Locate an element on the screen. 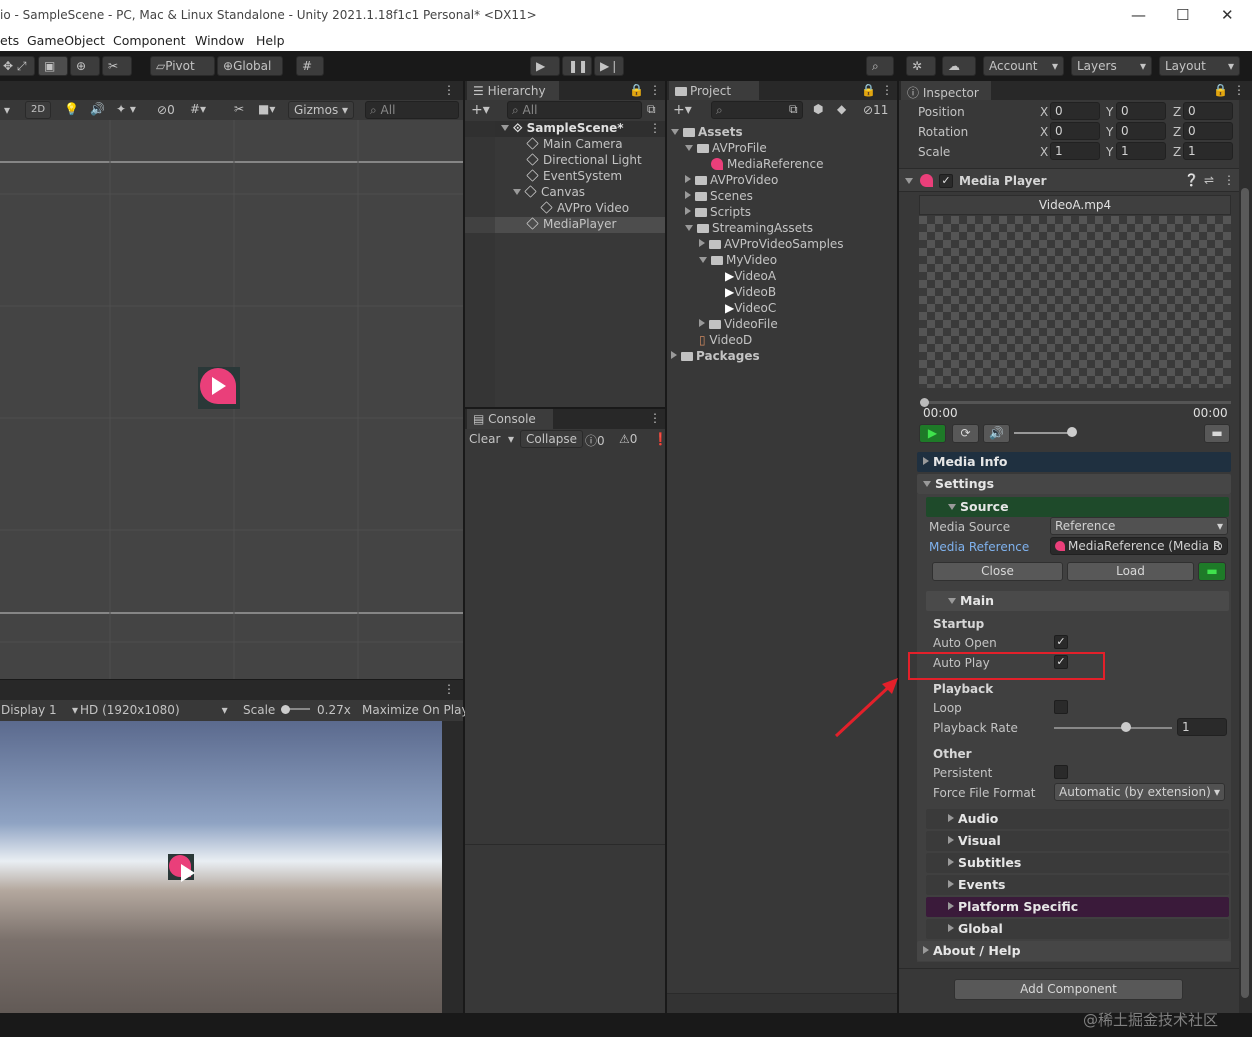 This screenshot has width=1252, height=1037. game-view is located at coordinates (221, 867).